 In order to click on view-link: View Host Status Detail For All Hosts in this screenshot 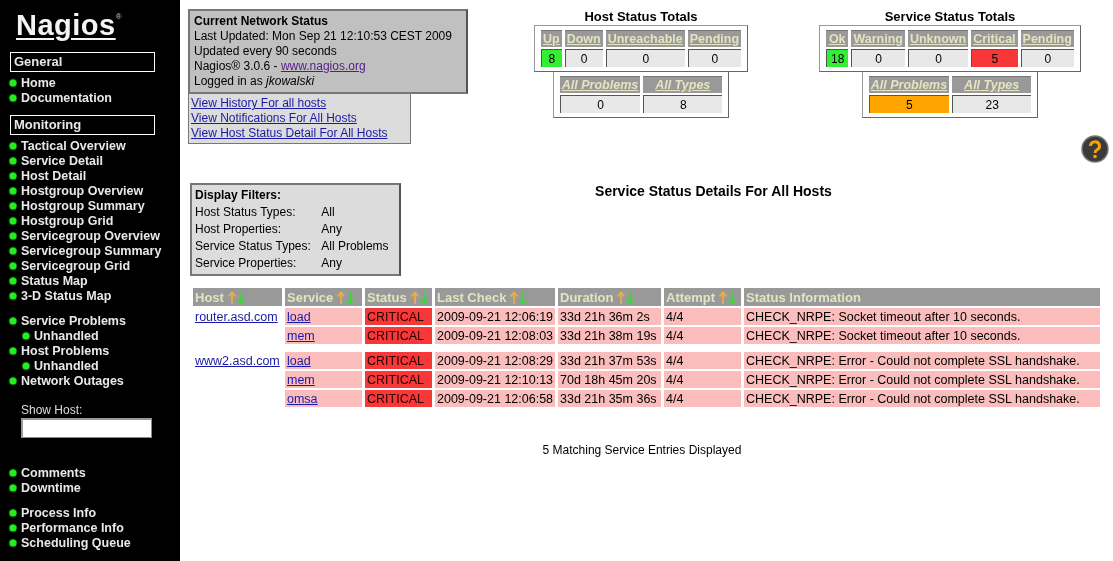, I will do `click(289, 133)`.